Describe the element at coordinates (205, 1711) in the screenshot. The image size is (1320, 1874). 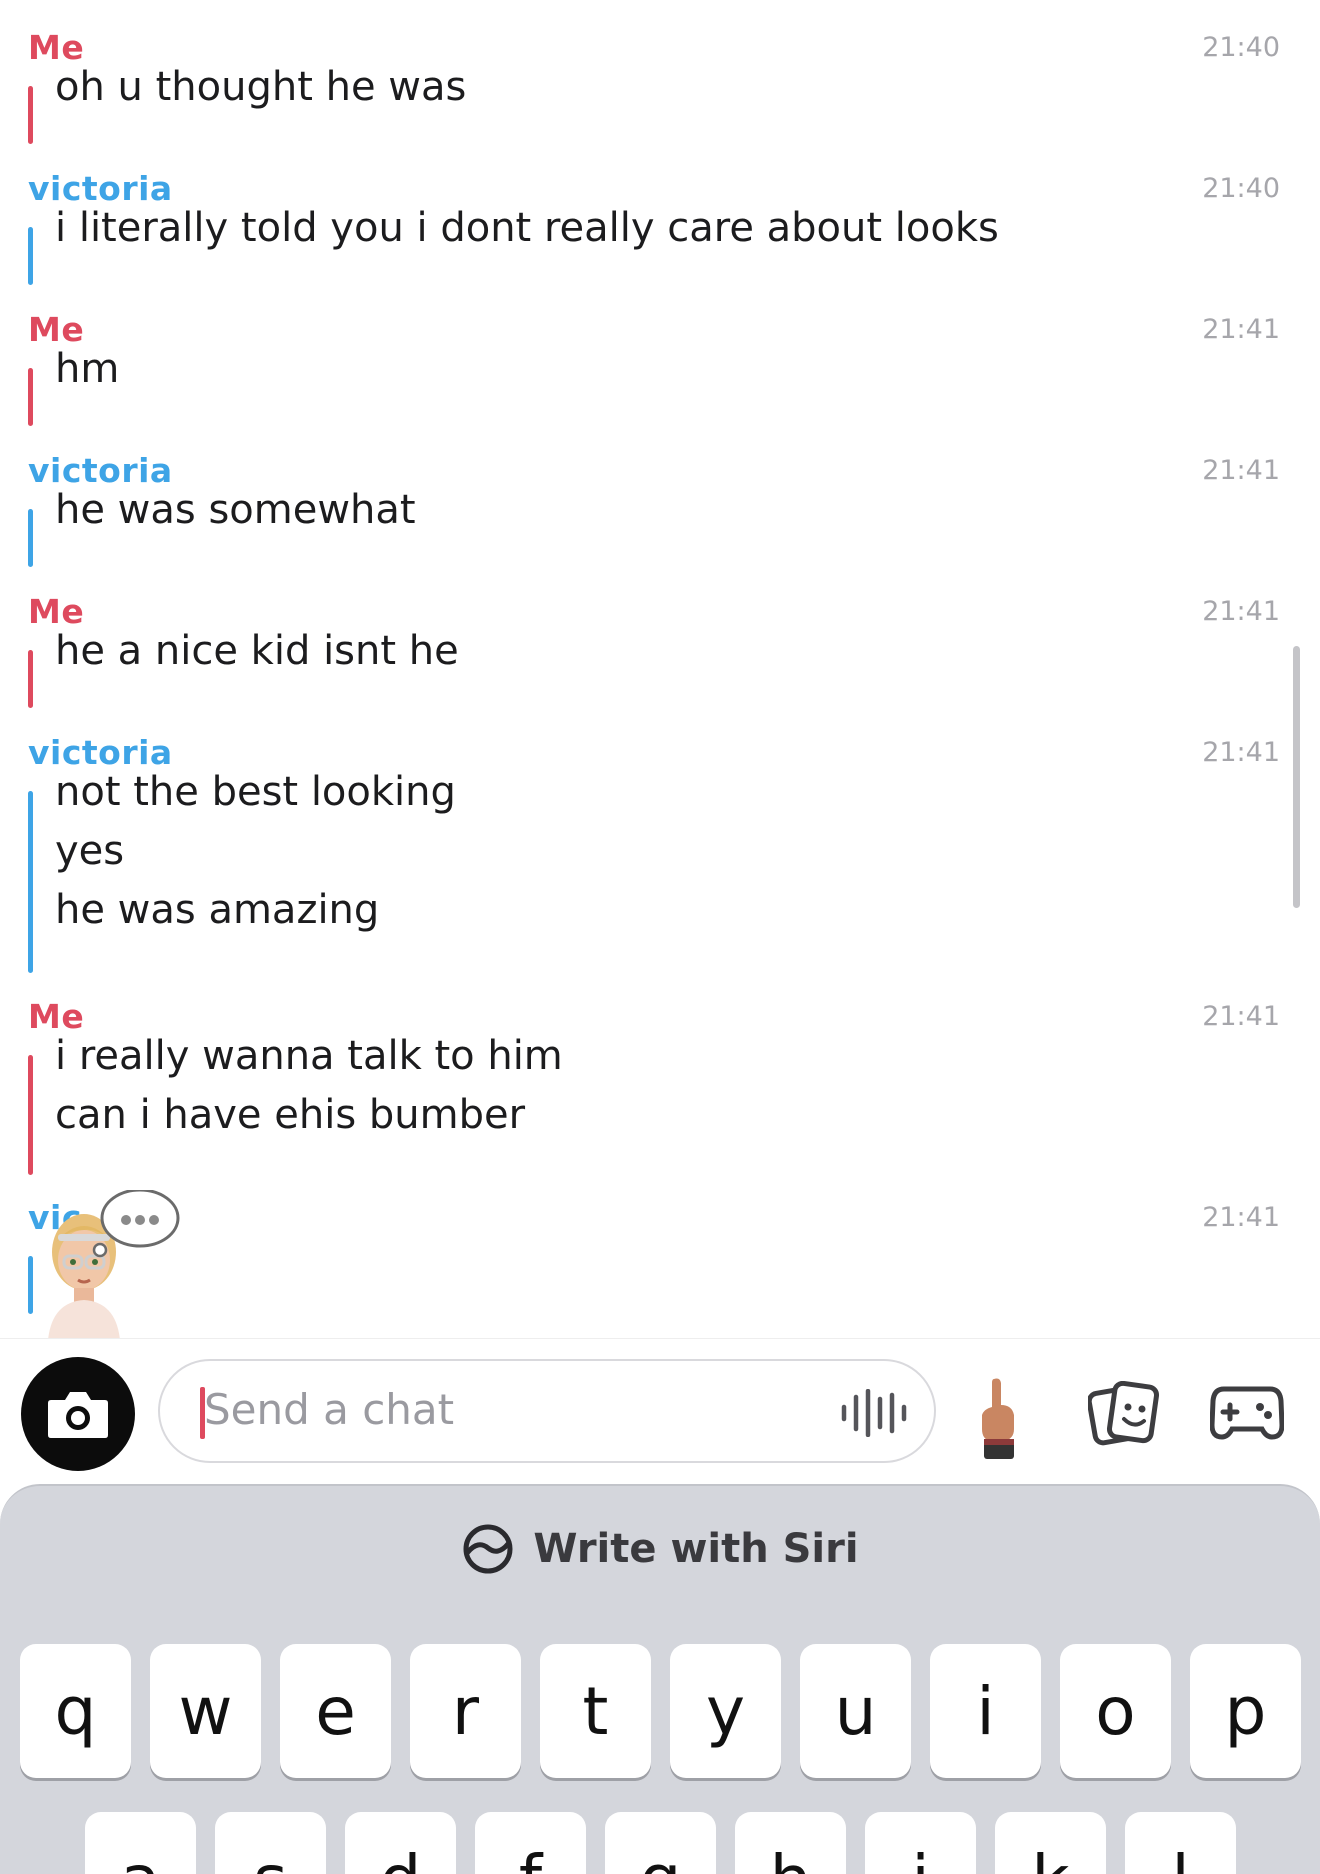
I see `key-w: w` at that location.